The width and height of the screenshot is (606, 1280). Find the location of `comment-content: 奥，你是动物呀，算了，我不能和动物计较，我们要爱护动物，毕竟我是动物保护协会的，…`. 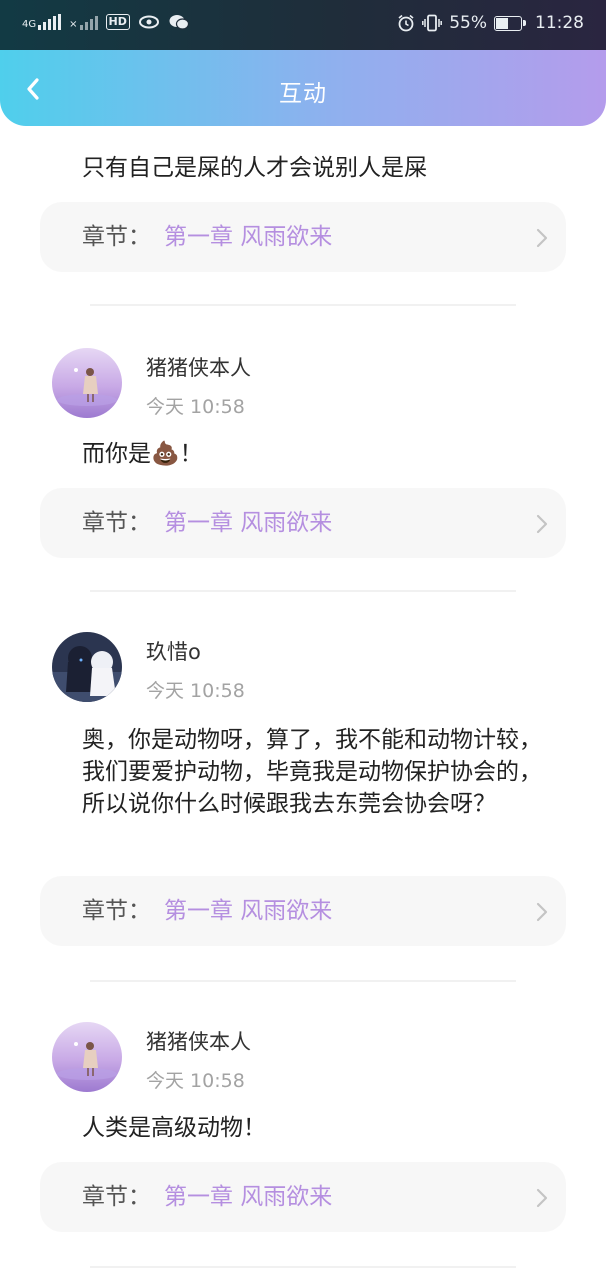

comment-content: 奥，你是动物呀，算了，我不能和动物计较，我们要爱护动物，毕竟我是动物保护协会的，… is located at coordinates (312, 772).